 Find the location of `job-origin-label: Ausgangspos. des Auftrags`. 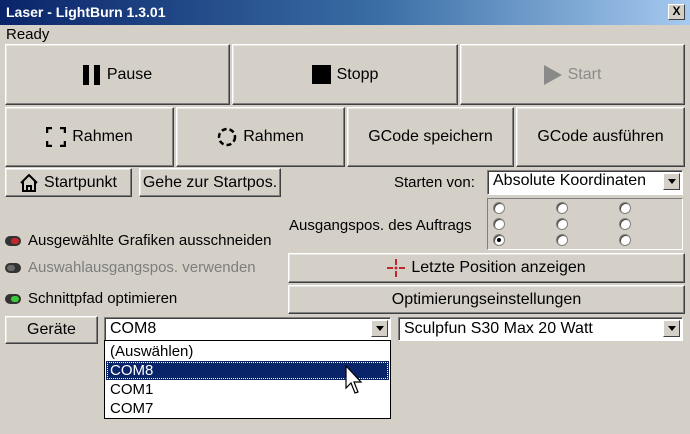

job-origin-label: Ausgangspos. des Auftrags is located at coordinates (380, 225).